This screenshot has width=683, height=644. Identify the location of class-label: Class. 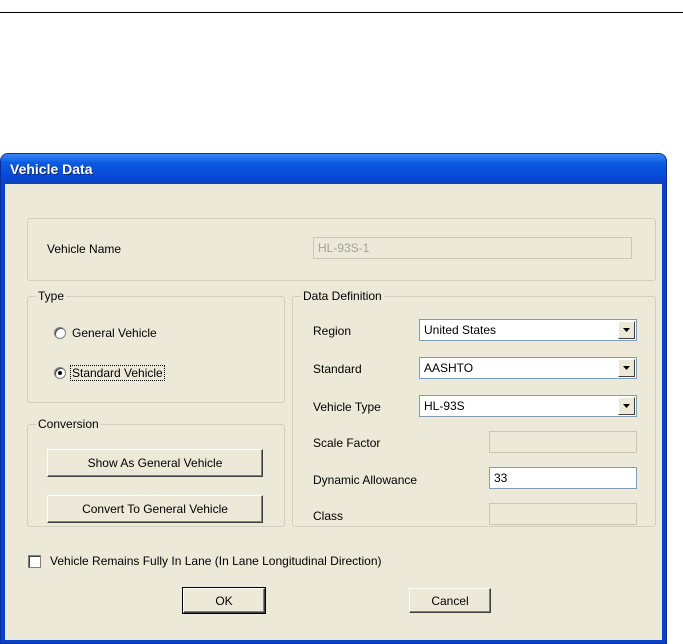
(328, 516).